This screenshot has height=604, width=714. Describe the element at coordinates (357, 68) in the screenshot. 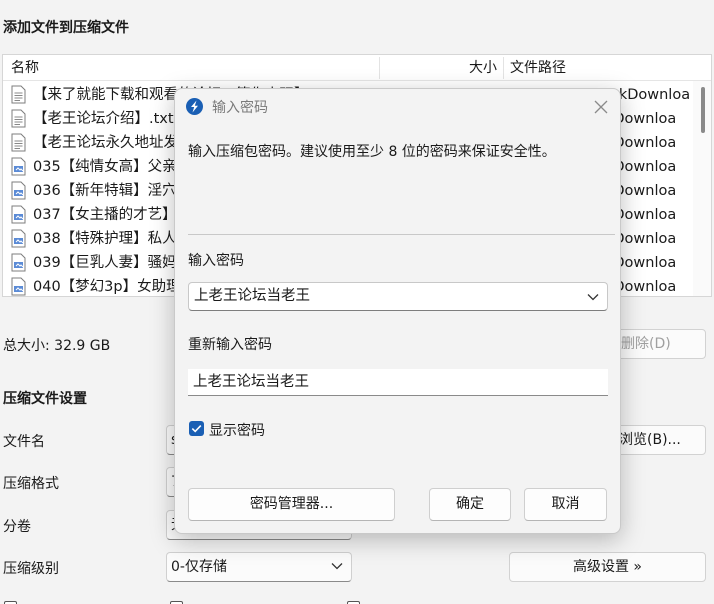

I see `file-list-header: 名称 大小 文件路径` at that location.